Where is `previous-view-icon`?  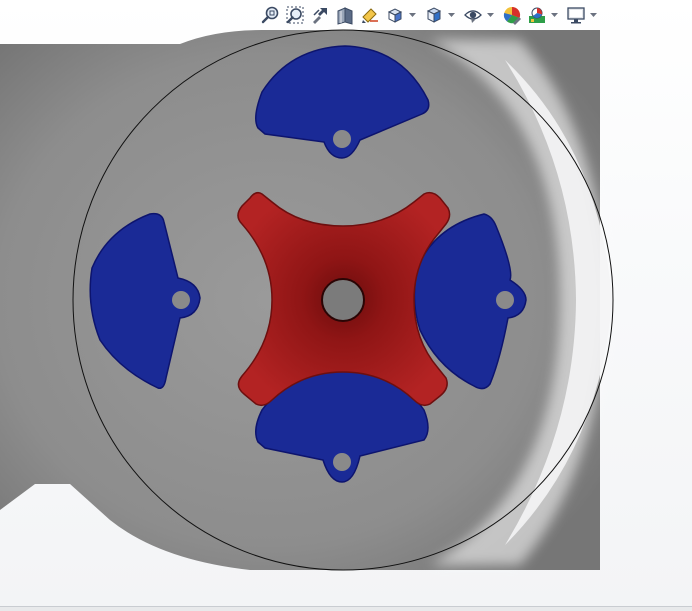
previous-view-icon is located at coordinates (320, 16).